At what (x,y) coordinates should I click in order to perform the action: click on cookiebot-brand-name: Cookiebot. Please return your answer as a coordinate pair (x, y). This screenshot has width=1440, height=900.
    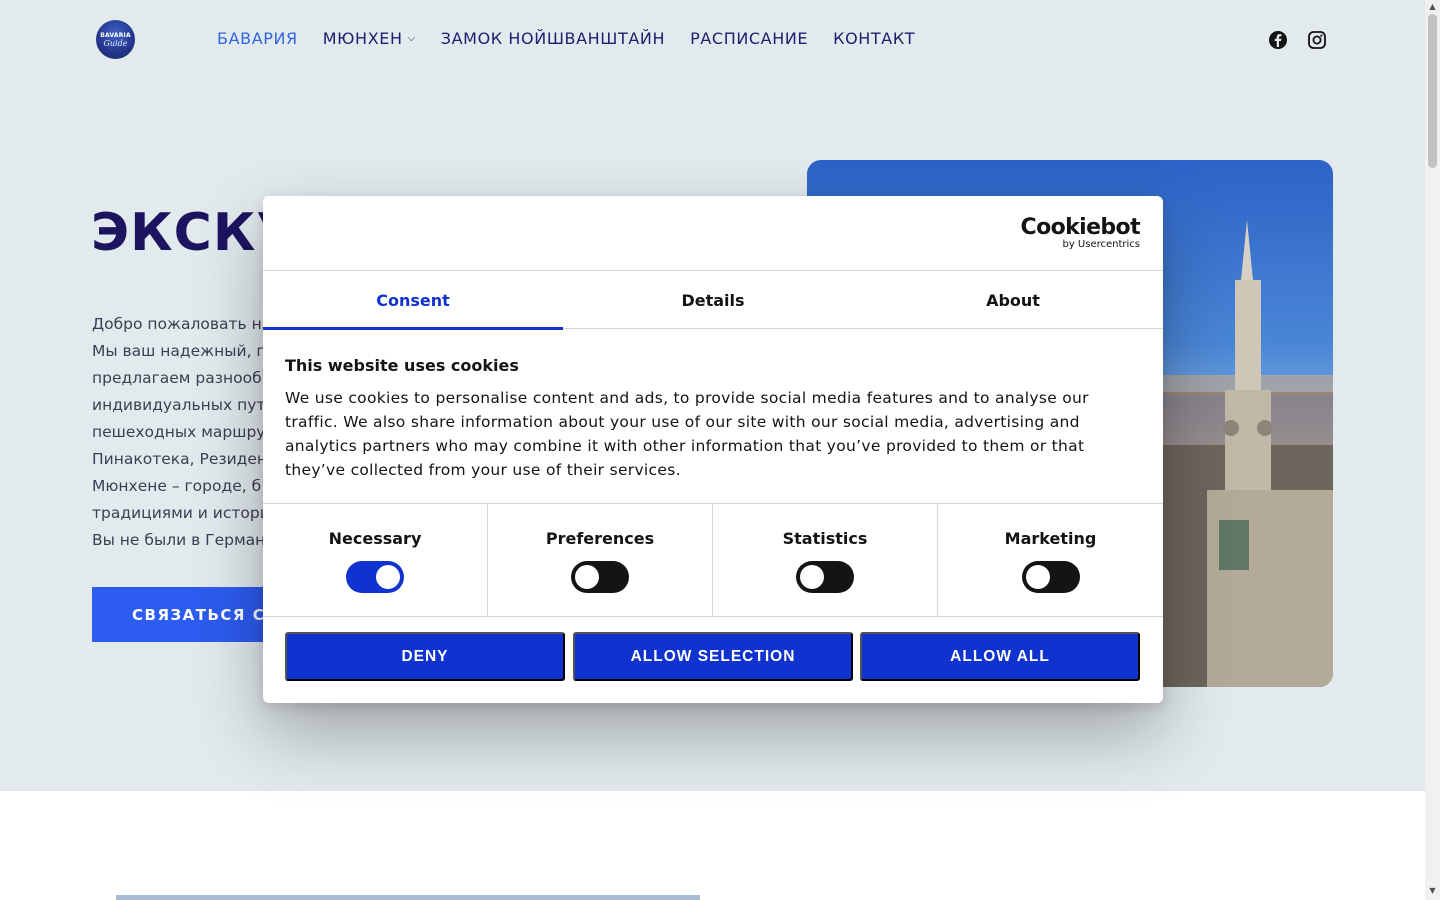
    Looking at the image, I should click on (1080, 227).